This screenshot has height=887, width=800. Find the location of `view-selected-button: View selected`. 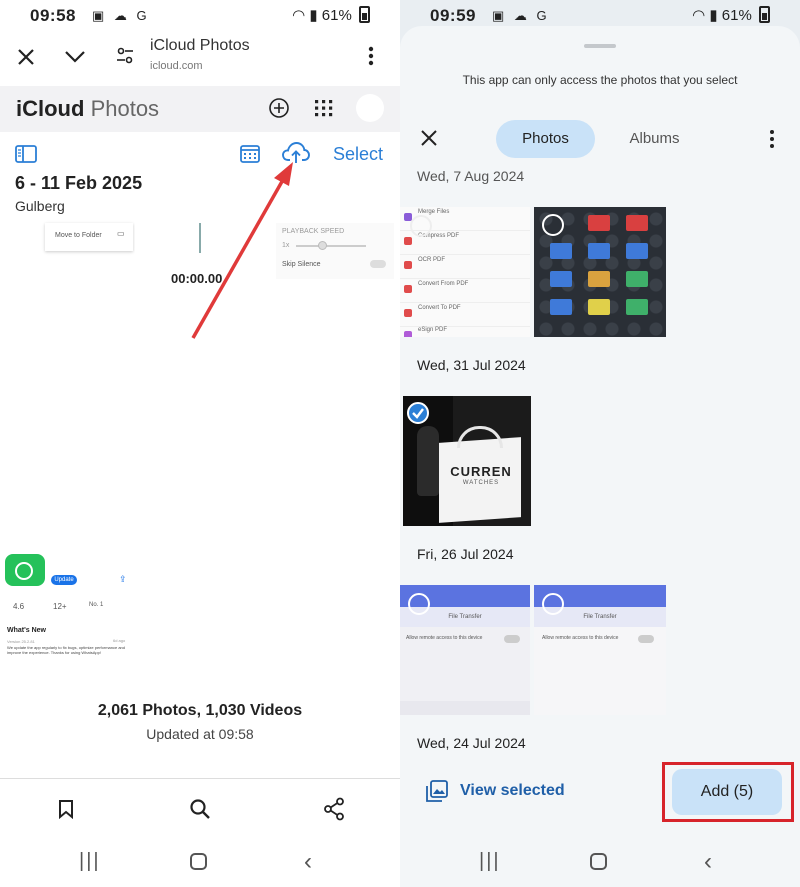

view-selected-button: View selected is located at coordinates (512, 791).